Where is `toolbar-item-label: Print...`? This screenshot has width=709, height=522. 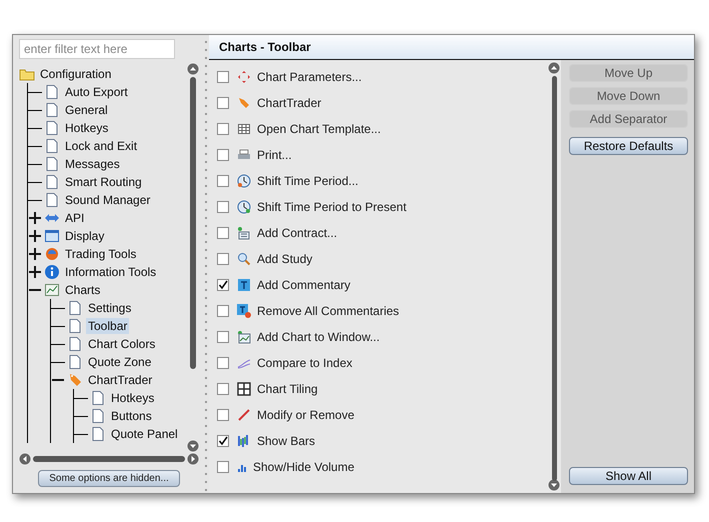
toolbar-item-label: Print... is located at coordinates (274, 155).